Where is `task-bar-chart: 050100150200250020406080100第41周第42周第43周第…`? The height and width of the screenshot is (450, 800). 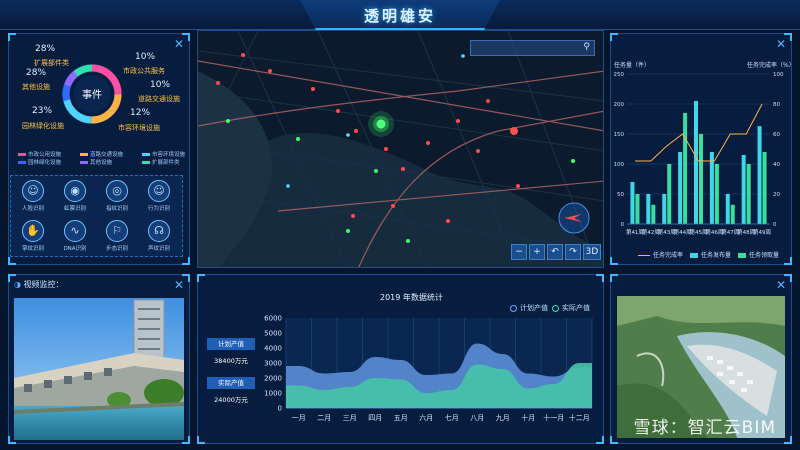 task-bar-chart: 050100150200250020406080100第41周第42周第43周第… is located at coordinates (699, 154).